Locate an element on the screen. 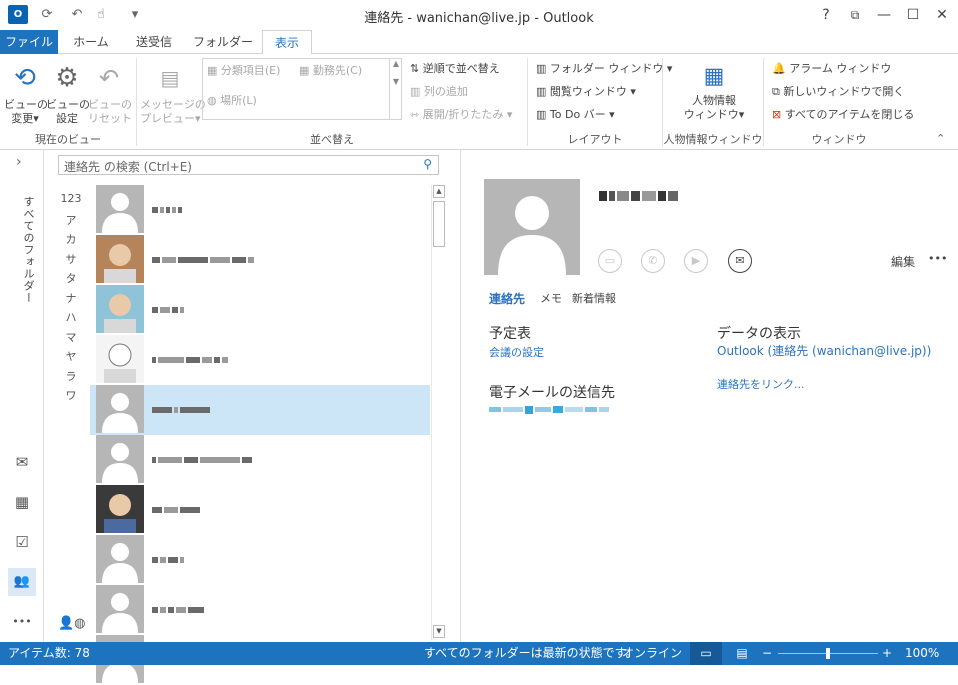  group-layout: レイアウト is located at coordinates (595, 139).